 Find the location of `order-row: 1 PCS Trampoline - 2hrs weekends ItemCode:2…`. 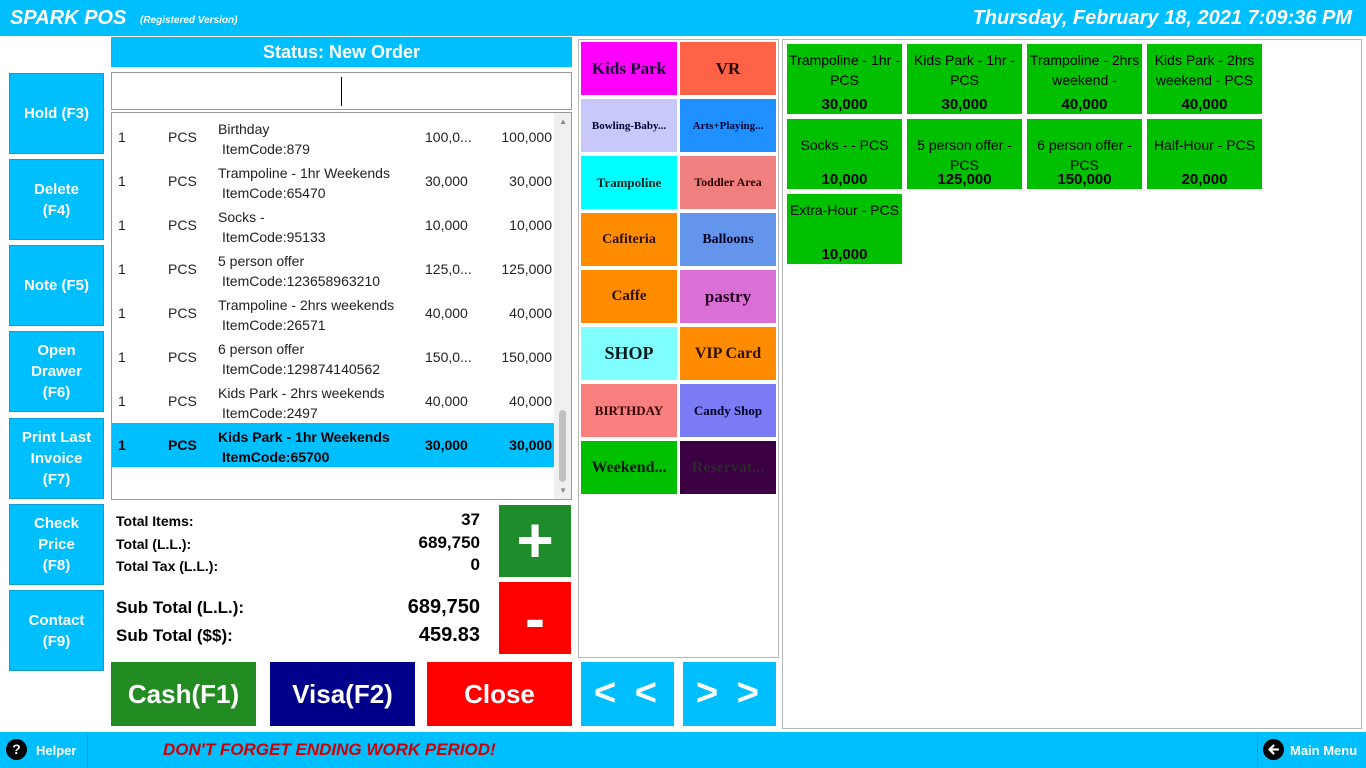

order-row: 1 PCS Trampoline - 2hrs weekends ItemCode:2… is located at coordinates (333, 313).